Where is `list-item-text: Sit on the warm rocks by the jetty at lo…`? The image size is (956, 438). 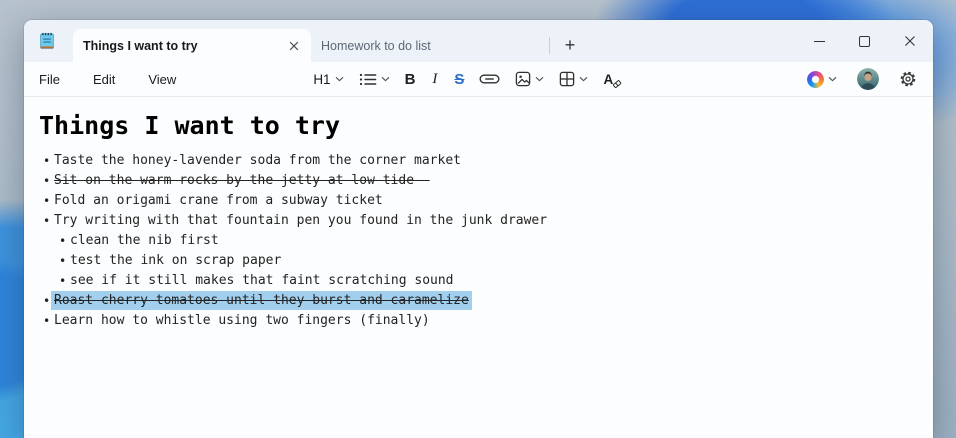
list-item-text: Sit on the warm rocks by the jetty at lo… is located at coordinates (234, 180).